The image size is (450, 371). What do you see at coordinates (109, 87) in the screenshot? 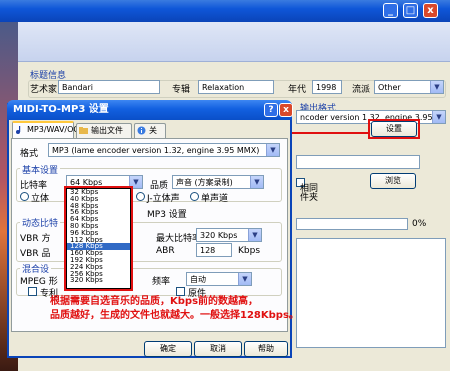
I see `artist-field: Bandari` at bounding box center [109, 87].